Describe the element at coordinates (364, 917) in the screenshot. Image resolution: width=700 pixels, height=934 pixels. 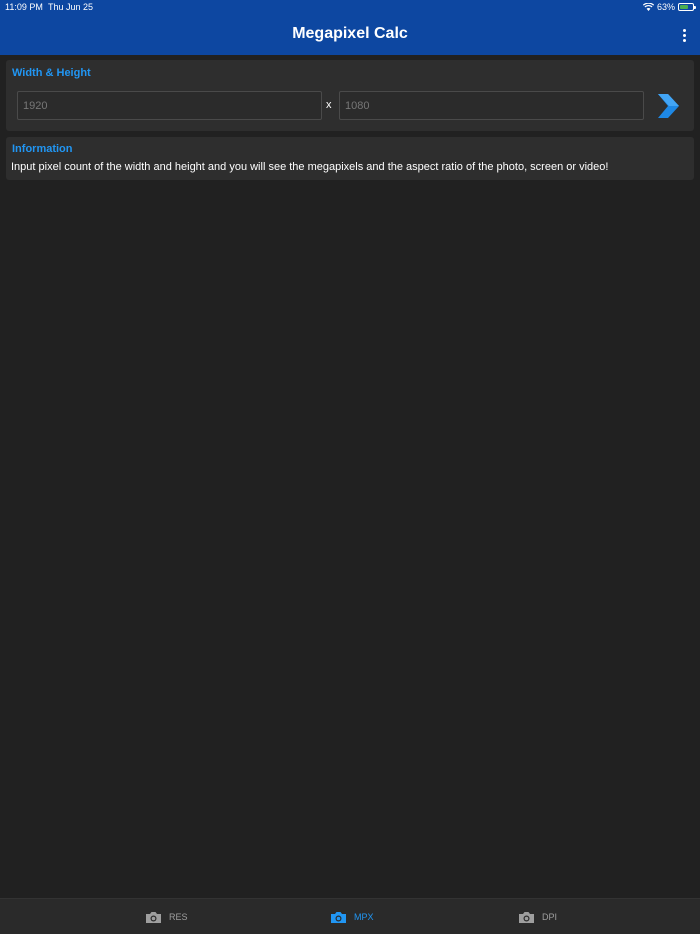
I see `tab-mpx-label: MPX` at that location.